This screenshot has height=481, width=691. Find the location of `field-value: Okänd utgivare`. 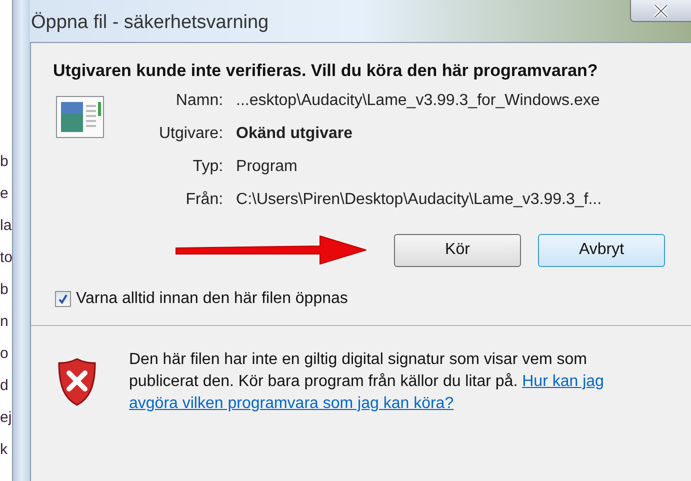

field-value: Okänd utgivare is located at coordinates (295, 134).